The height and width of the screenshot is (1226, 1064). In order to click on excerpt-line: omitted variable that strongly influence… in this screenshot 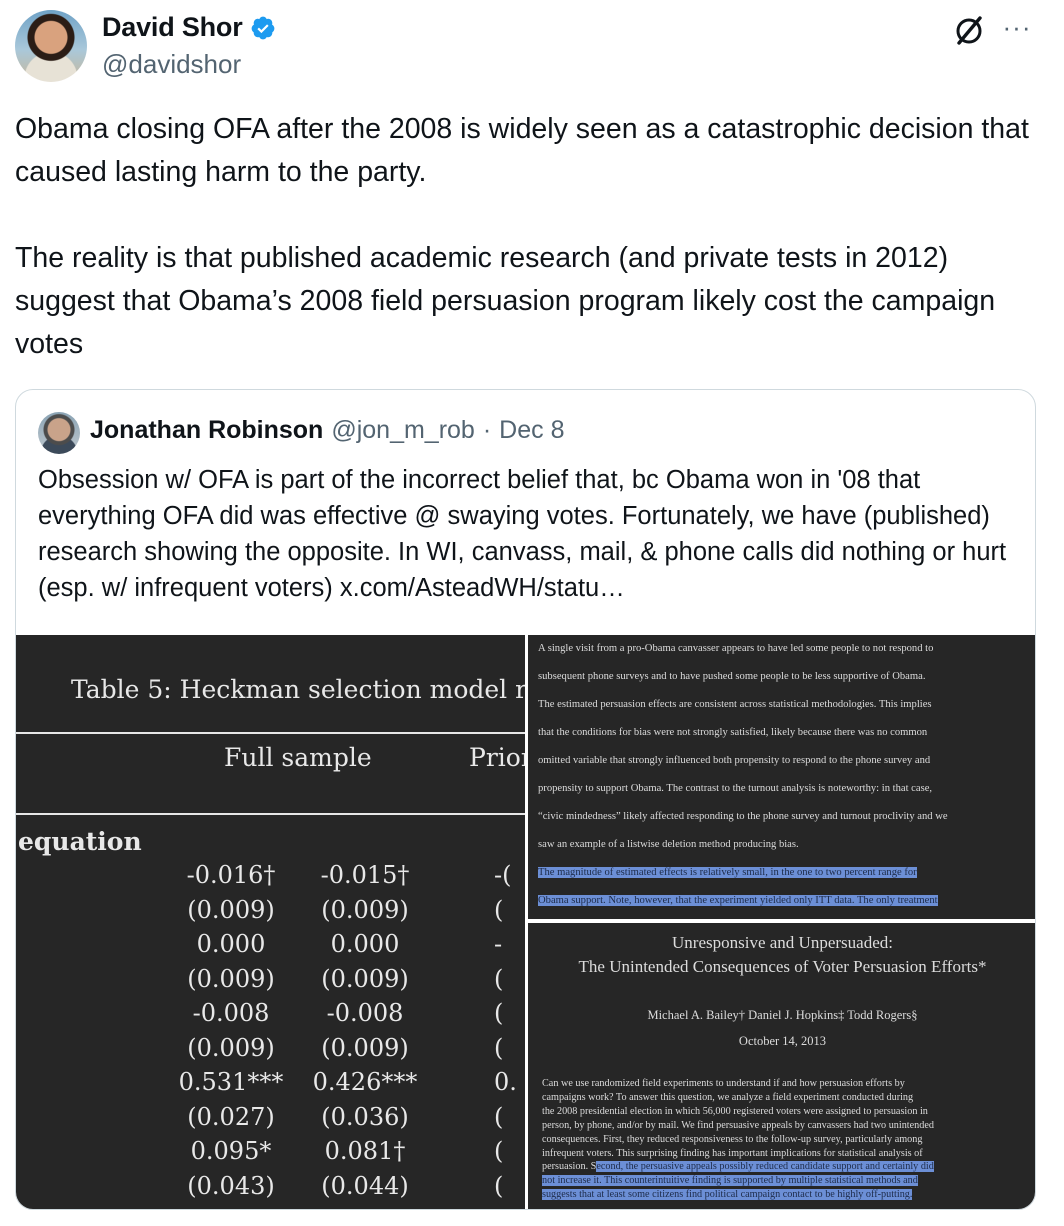, I will do `click(734, 760)`.